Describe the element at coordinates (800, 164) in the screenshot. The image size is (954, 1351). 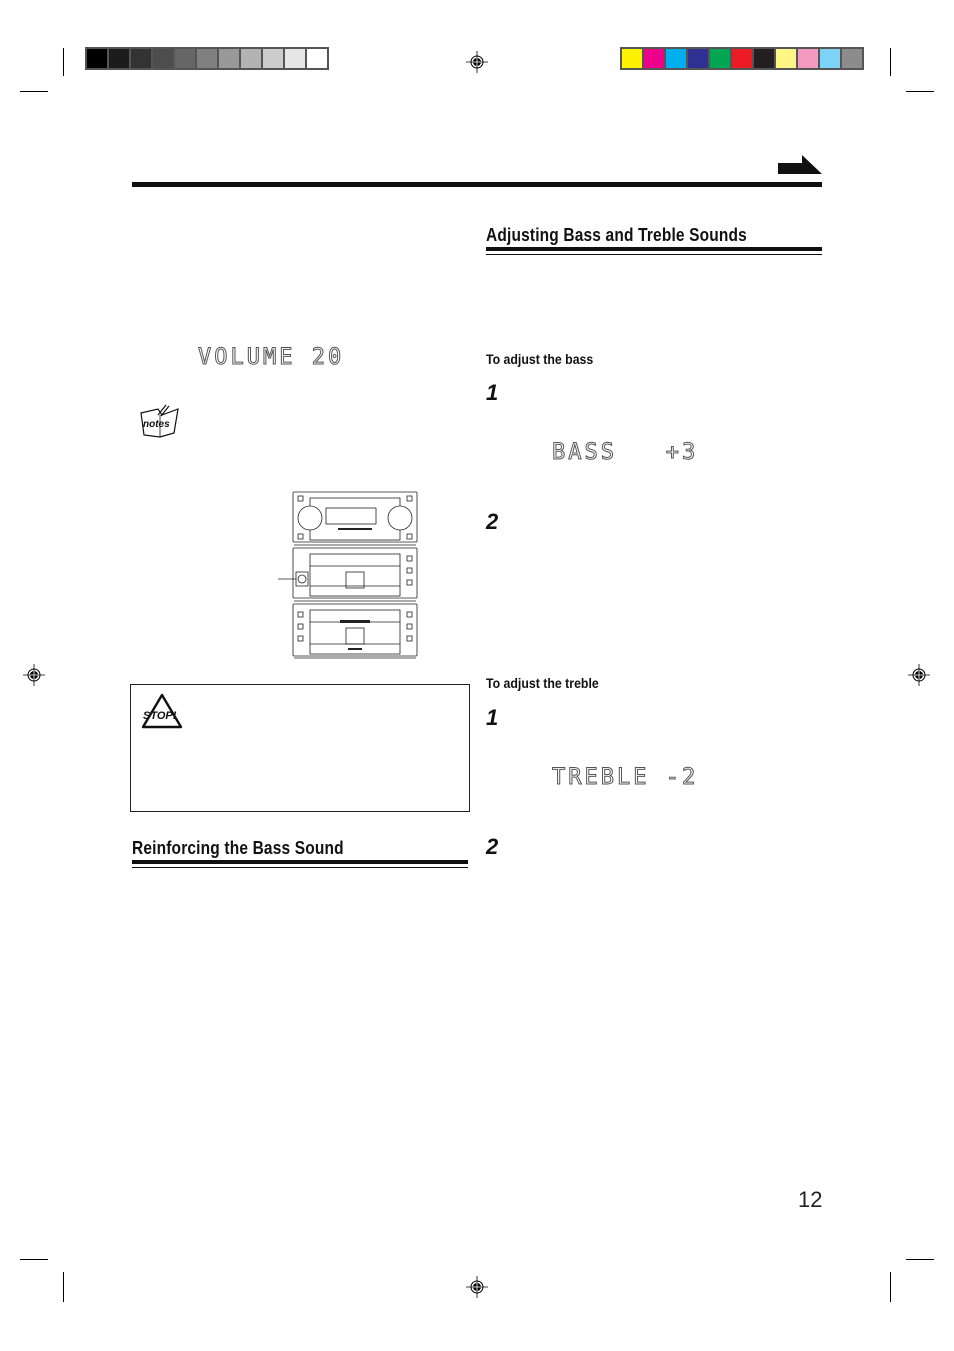
I see `continue-arrow-icon` at that location.